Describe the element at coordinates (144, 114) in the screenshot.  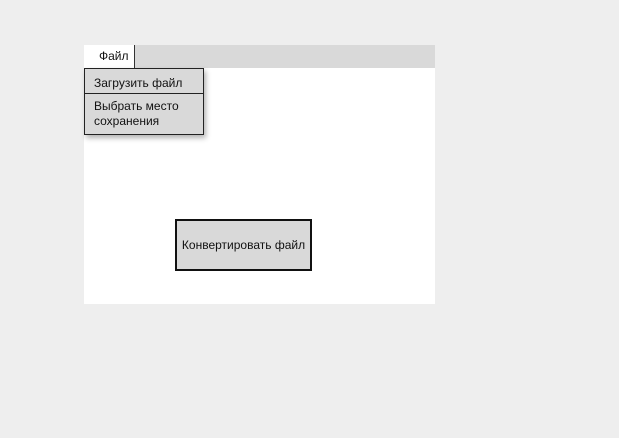
I see `menu-item-choose-save-location: Выбрать место сохранения` at that location.